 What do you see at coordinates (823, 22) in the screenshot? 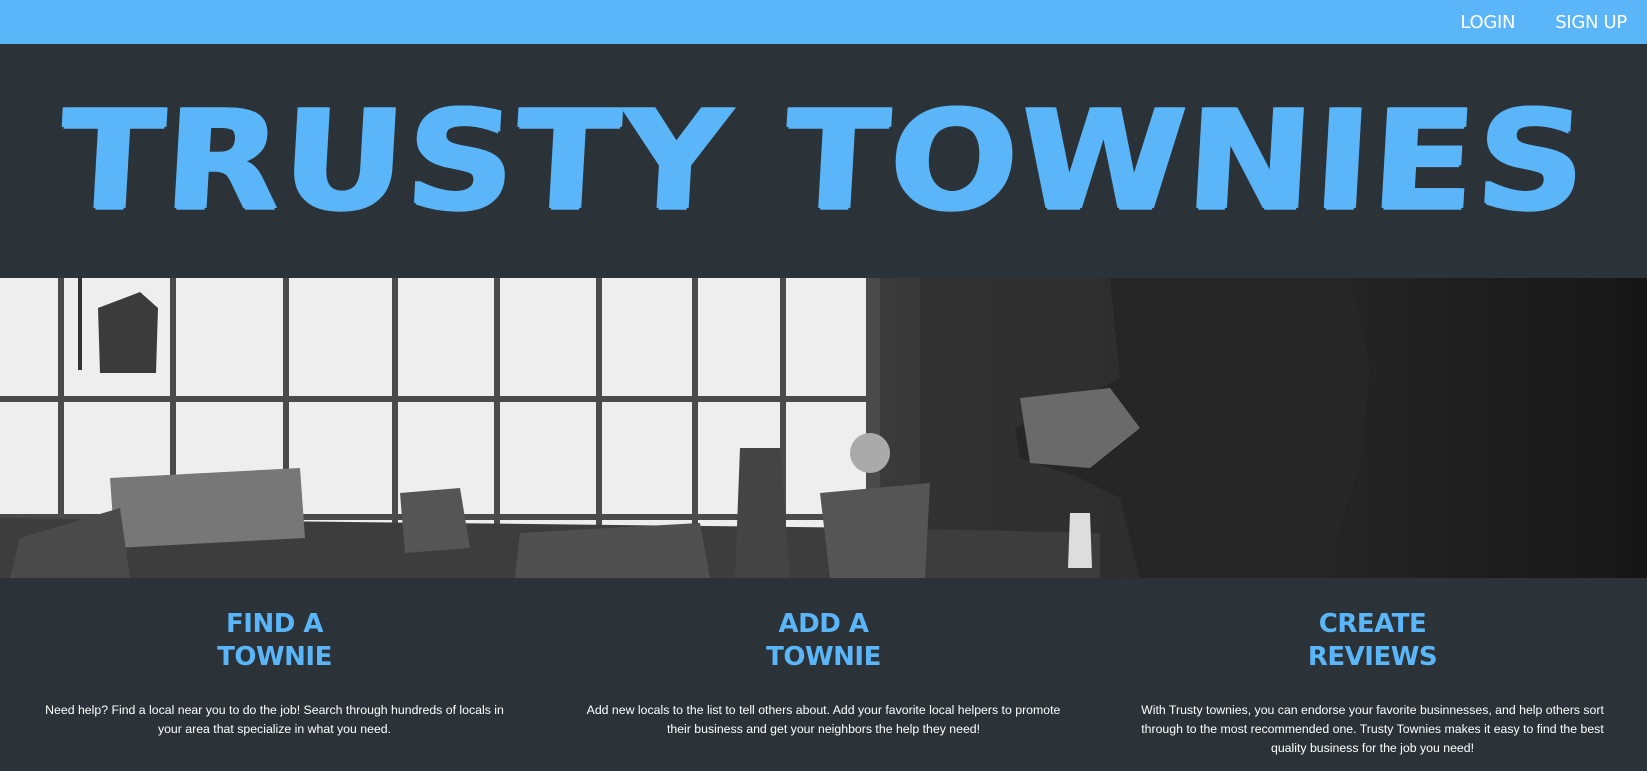
I see `top-navbar: LOGIN SIGN UP` at bounding box center [823, 22].